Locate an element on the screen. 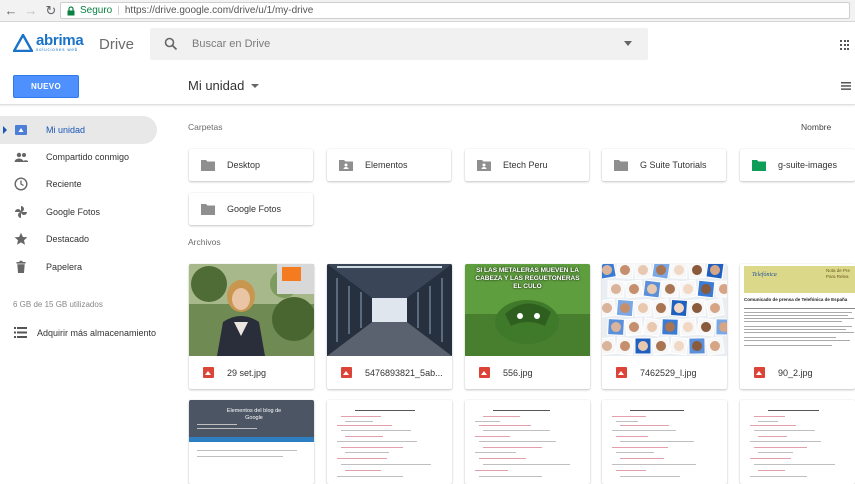 This screenshot has height=484, width=855. back-icon: ← is located at coordinates (11, 11).